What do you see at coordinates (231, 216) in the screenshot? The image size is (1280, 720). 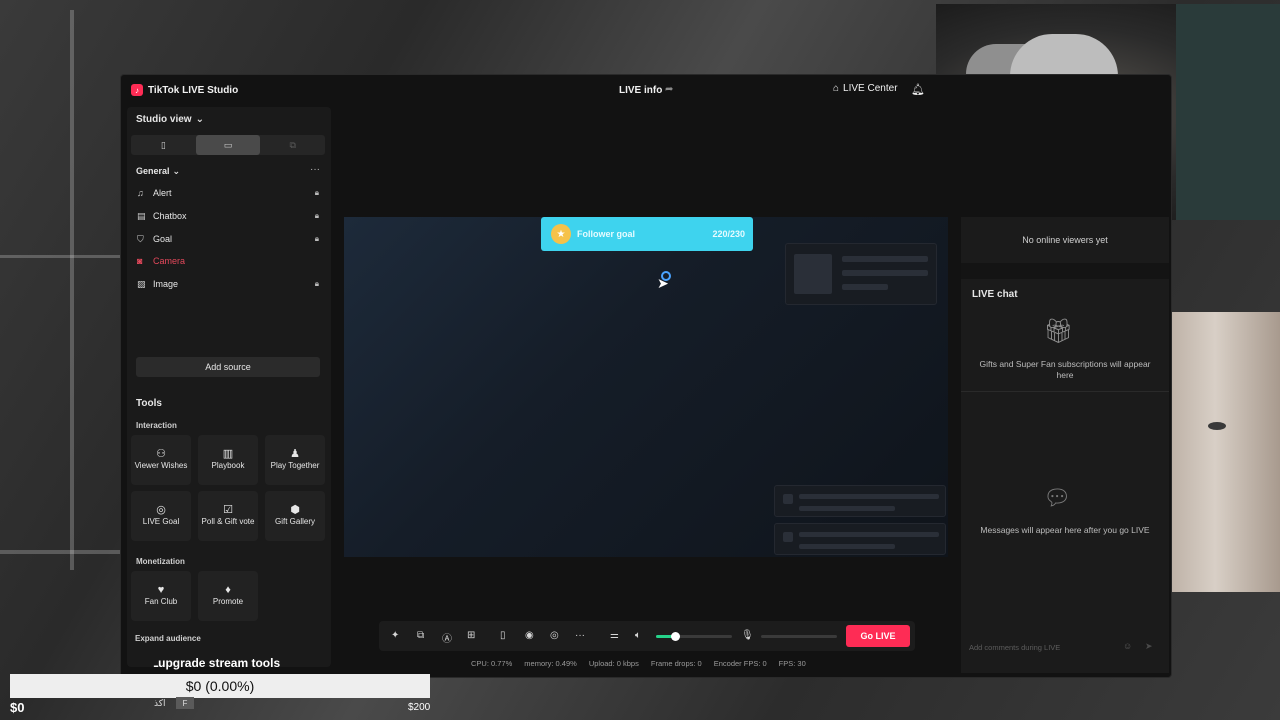 I see `source-item-chatbox: ▤ Chatbox 🔒︎` at bounding box center [231, 216].